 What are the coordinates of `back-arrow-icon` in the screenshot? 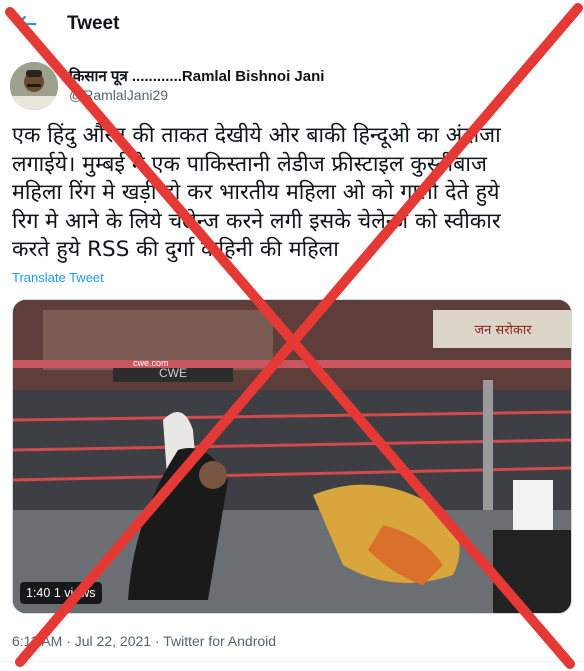 It's located at (26, 24).